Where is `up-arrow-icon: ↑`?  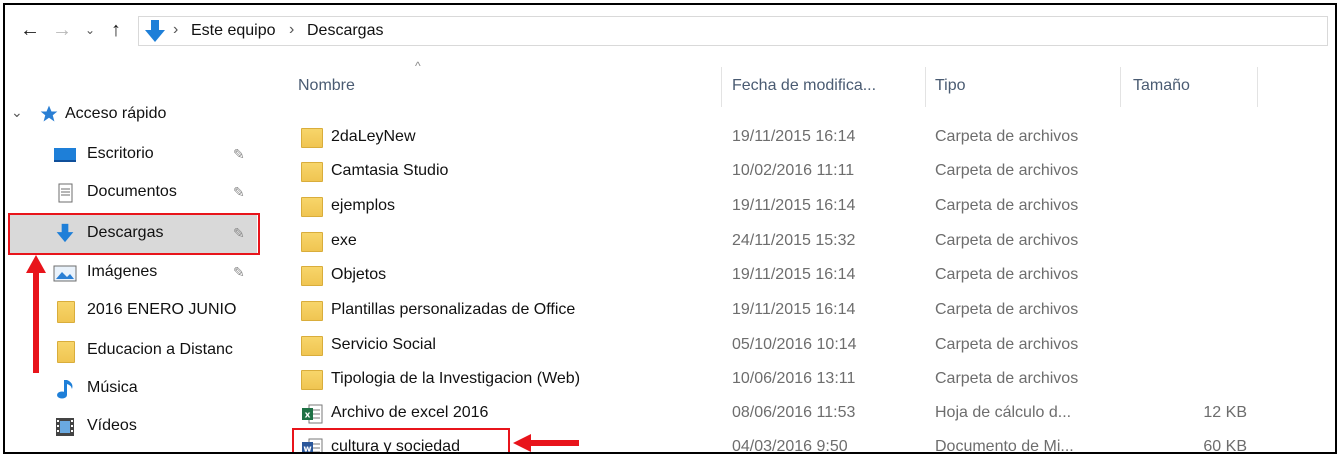
up-arrow-icon: ↑ is located at coordinates (116, 30).